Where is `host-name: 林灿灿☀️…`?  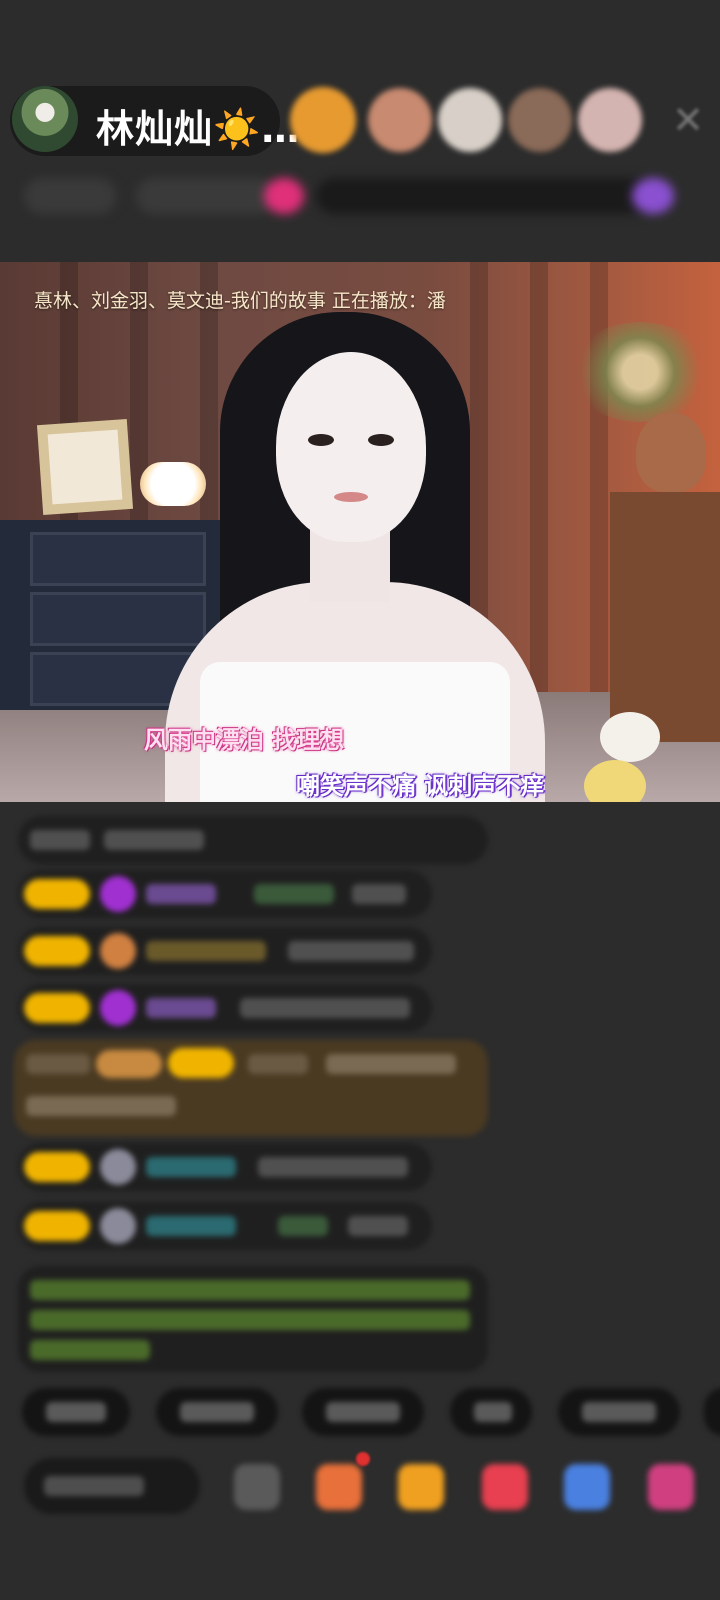 host-name: 林灿灿☀️… is located at coordinates (198, 125).